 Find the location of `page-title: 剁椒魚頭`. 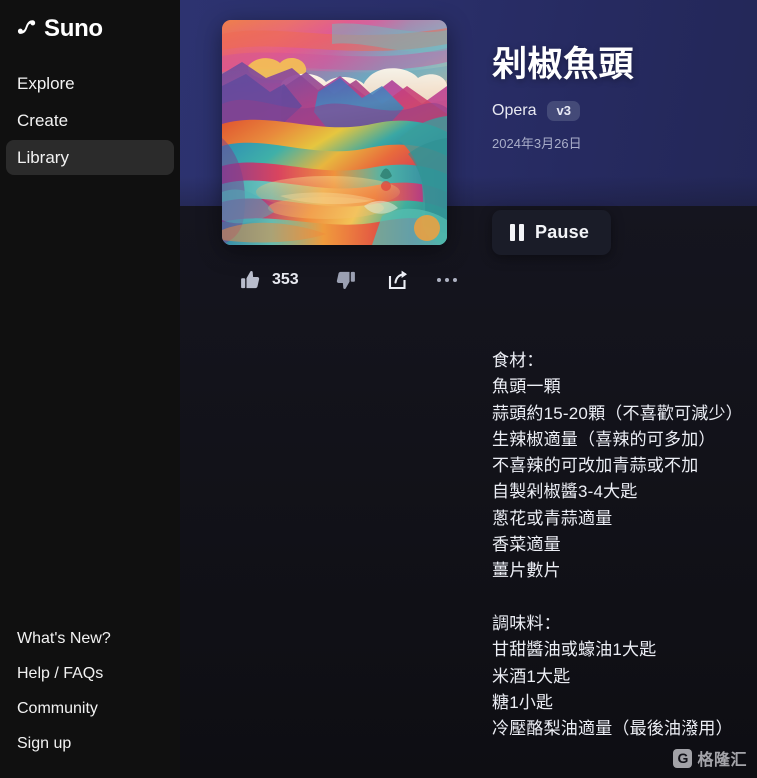

page-title: 剁椒魚頭 is located at coordinates (563, 64).